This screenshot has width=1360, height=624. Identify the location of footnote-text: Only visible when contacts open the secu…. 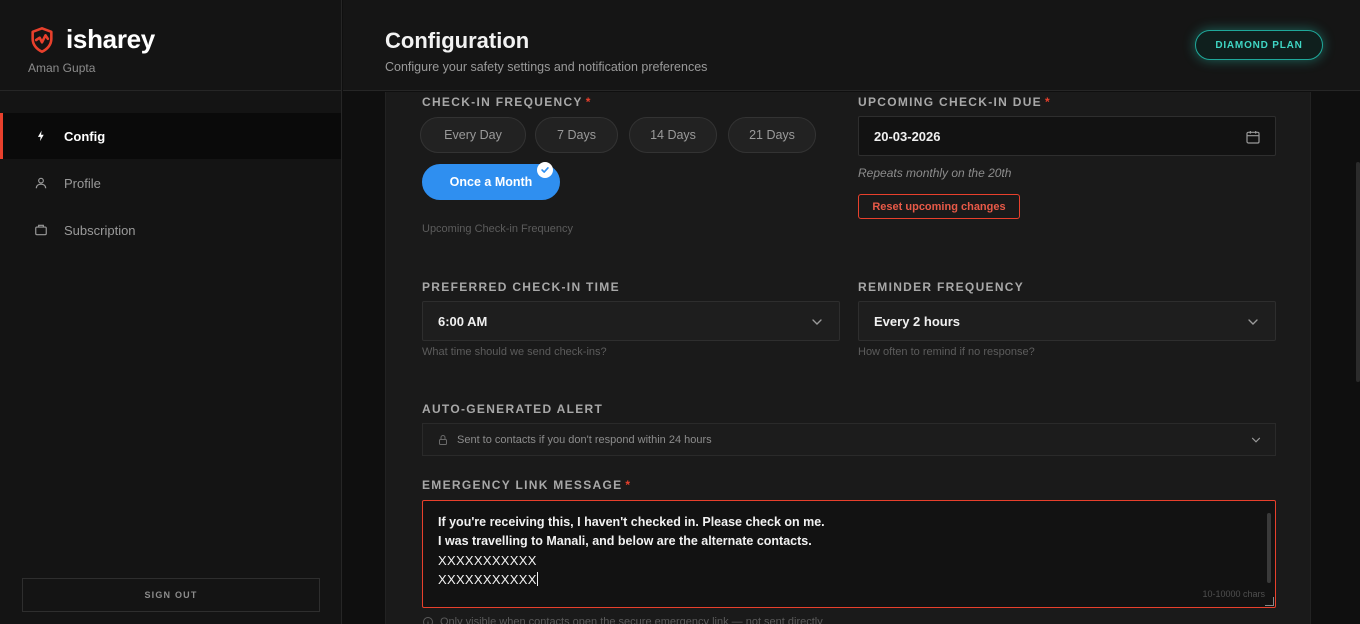
(631, 620).